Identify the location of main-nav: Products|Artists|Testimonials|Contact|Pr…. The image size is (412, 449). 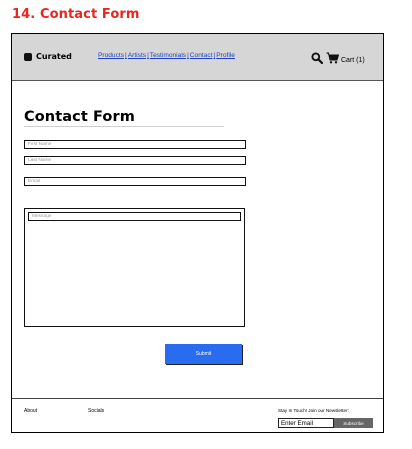
(166, 55).